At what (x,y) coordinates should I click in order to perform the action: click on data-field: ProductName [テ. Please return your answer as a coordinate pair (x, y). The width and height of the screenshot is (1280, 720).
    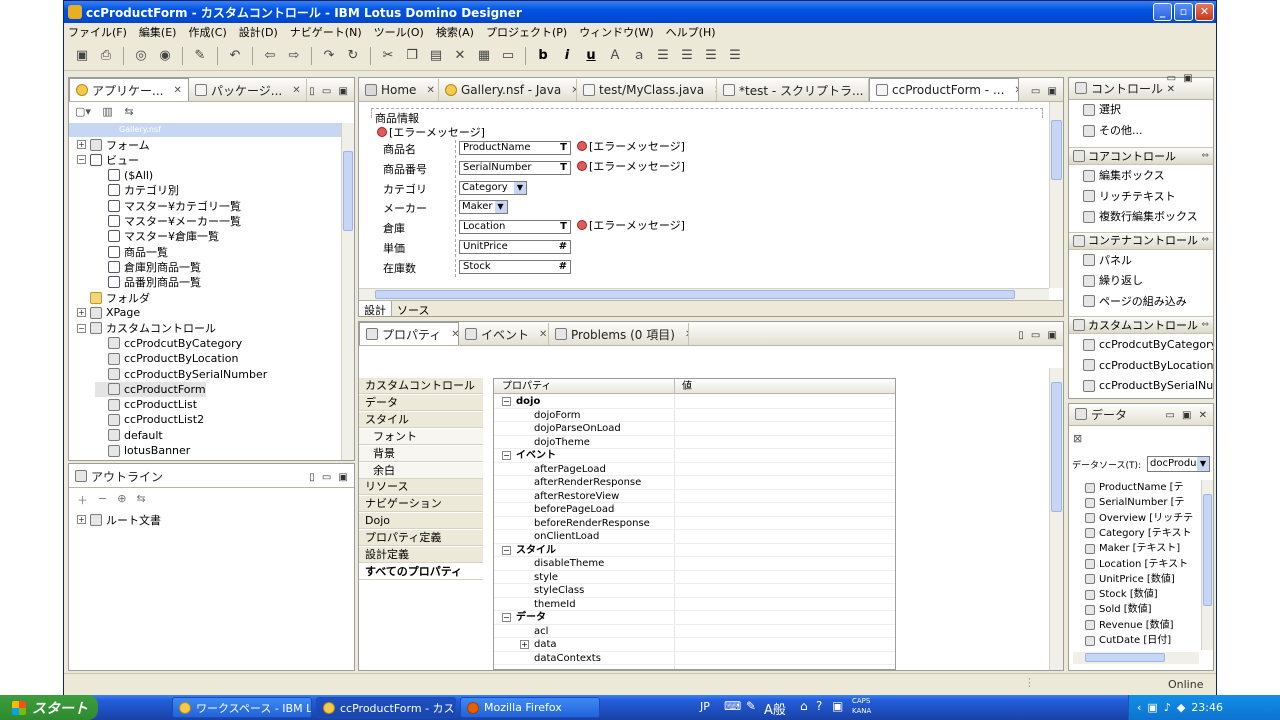
    Looking at the image, I should click on (1143, 487).